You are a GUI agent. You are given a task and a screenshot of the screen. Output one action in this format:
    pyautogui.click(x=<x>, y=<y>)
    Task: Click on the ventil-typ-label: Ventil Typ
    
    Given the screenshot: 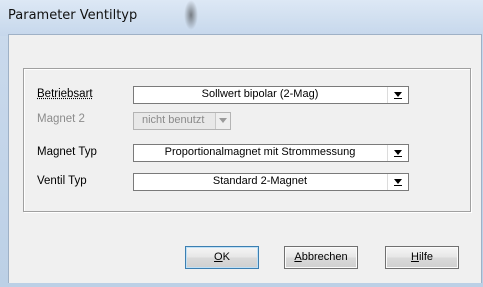 What is the action you would take?
    pyautogui.click(x=62, y=181)
    